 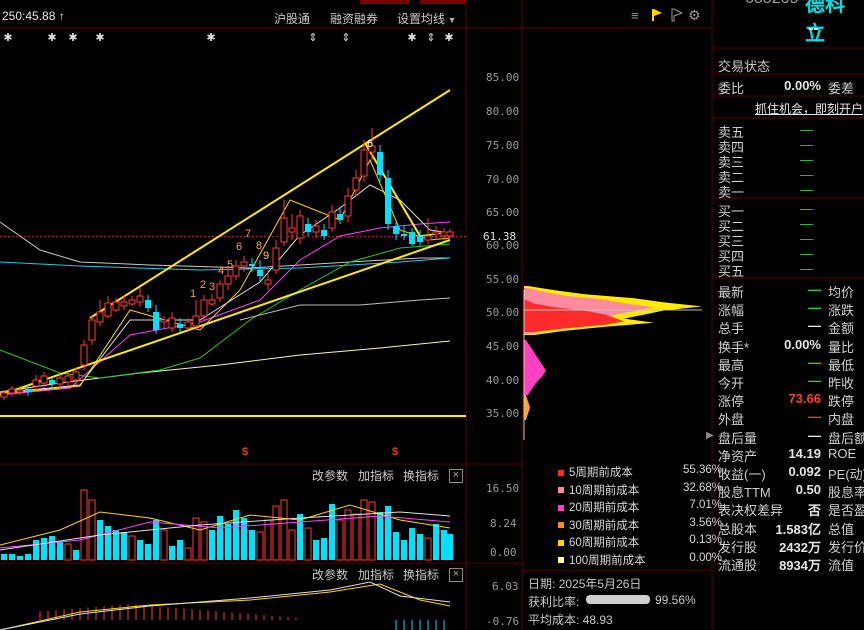 I want to click on quote-label: 最新, so click(x=731, y=292).